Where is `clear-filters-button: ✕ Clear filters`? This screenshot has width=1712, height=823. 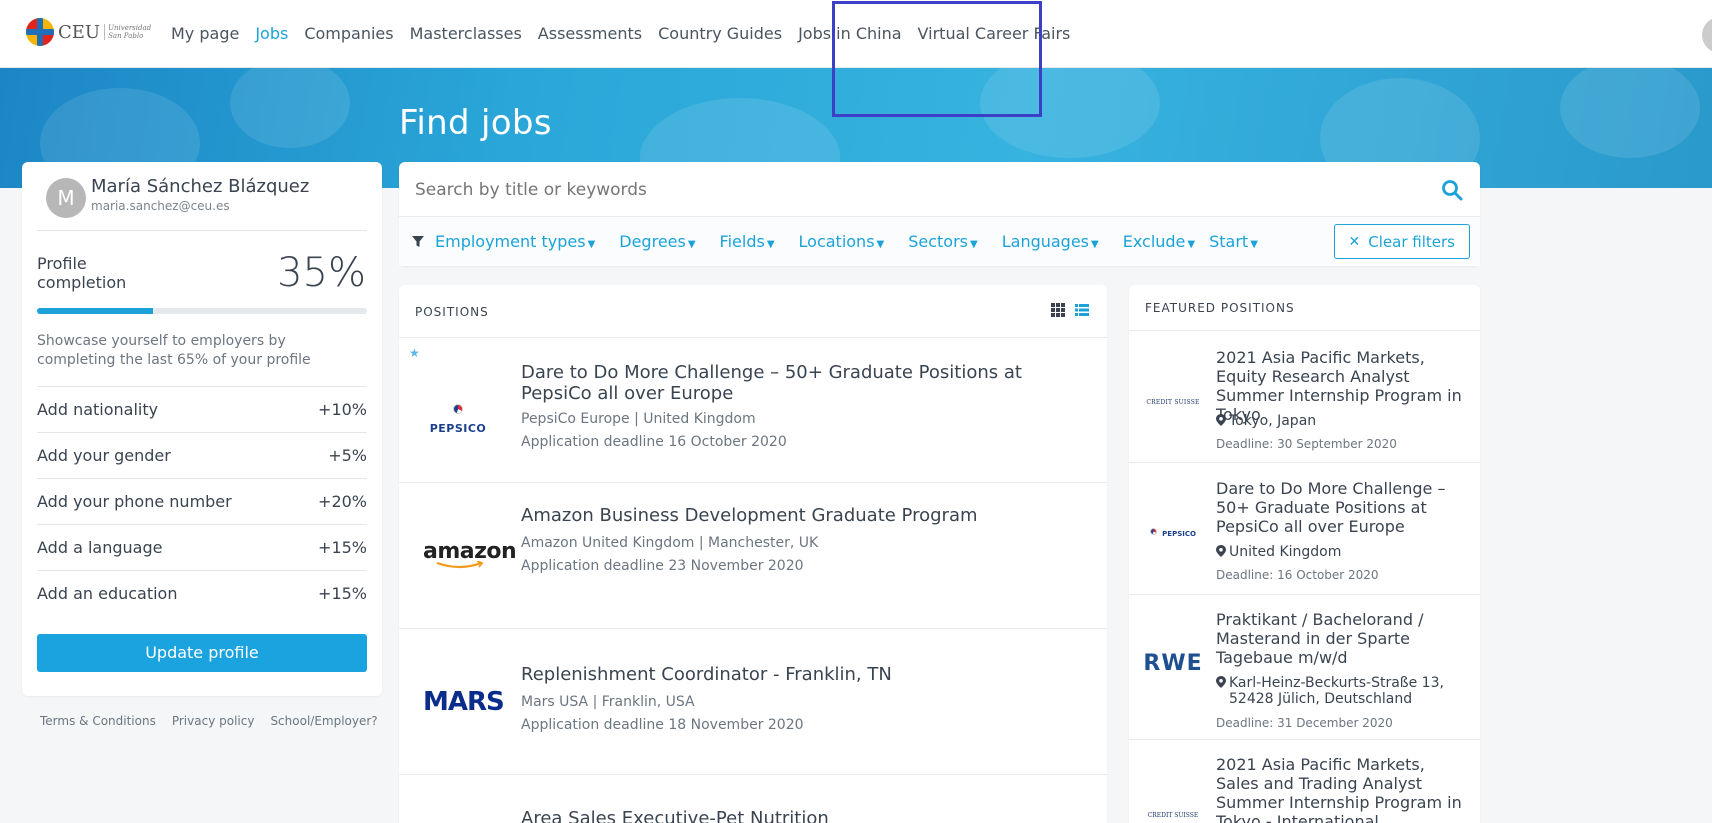 clear-filters-button: ✕ Clear filters is located at coordinates (1401, 241).